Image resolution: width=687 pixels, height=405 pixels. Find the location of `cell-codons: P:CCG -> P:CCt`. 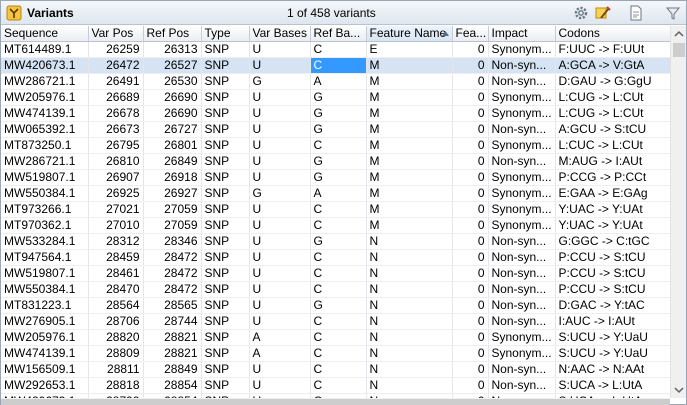

cell-codons: P:CCG -> P:CCt is located at coordinates (612, 177).